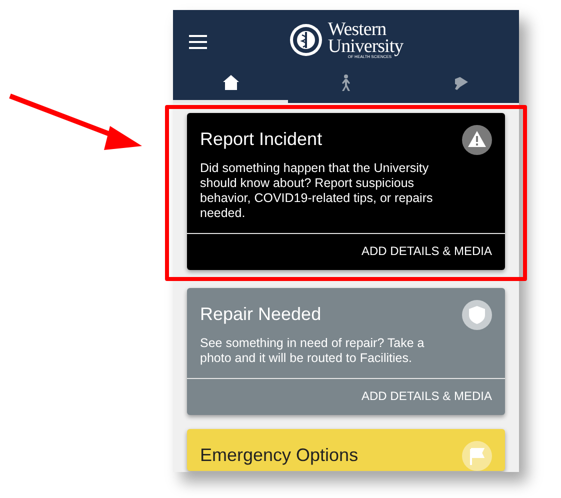 The width and height of the screenshot is (561, 498). I want to click on shield-icon, so click(477, 315).